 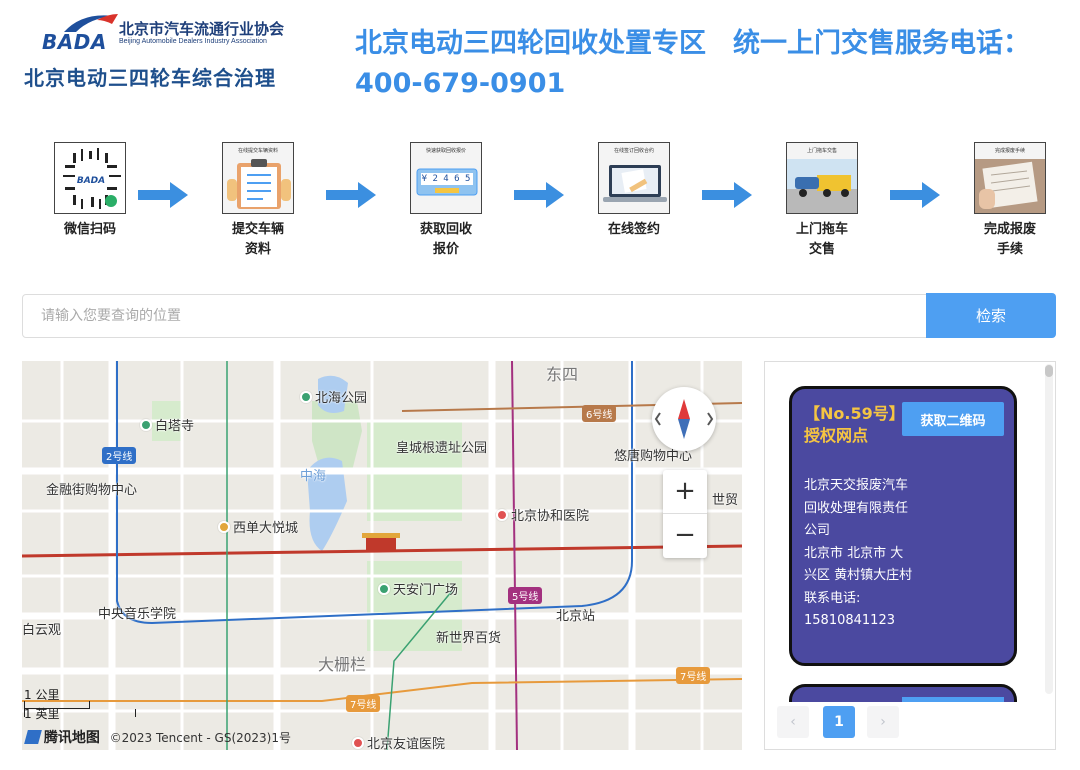 I want to click on wechat-qr-icon: BADA, so click(x=90, y=178).